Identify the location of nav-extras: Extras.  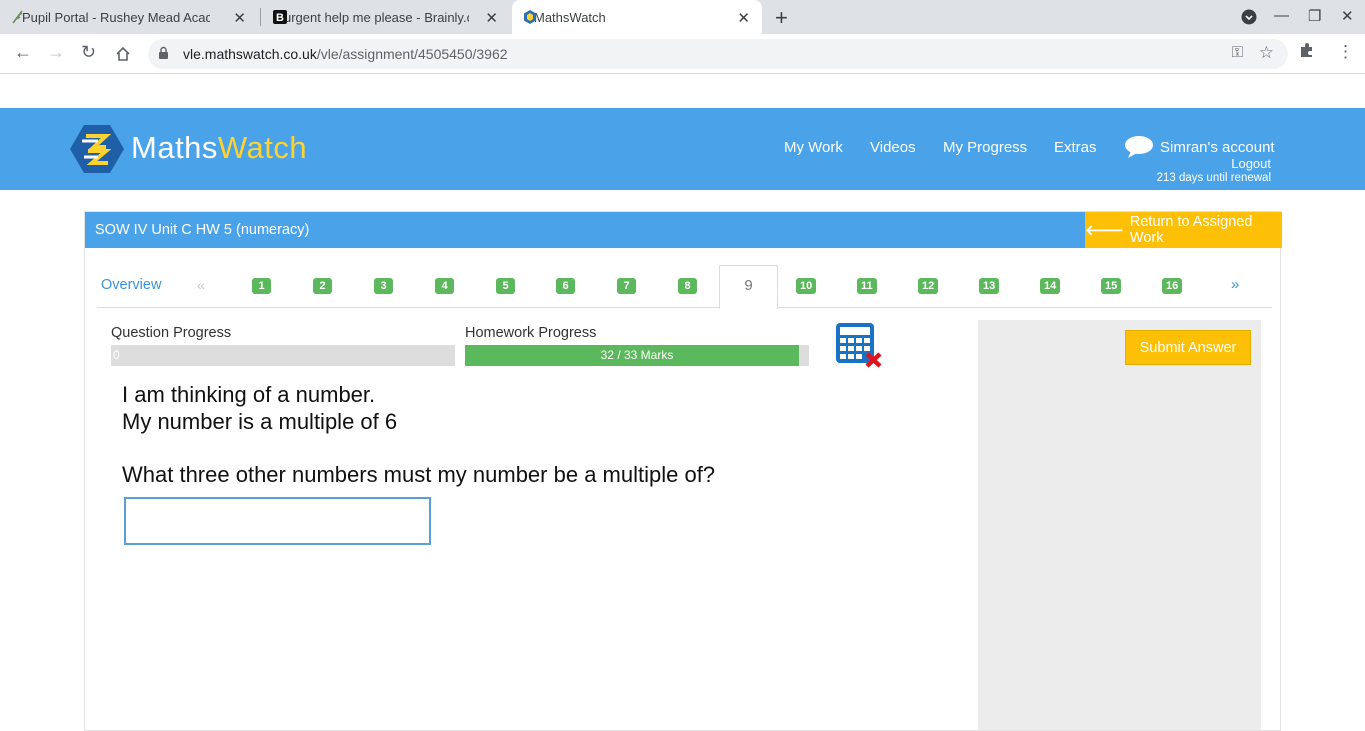
(1075, 147).